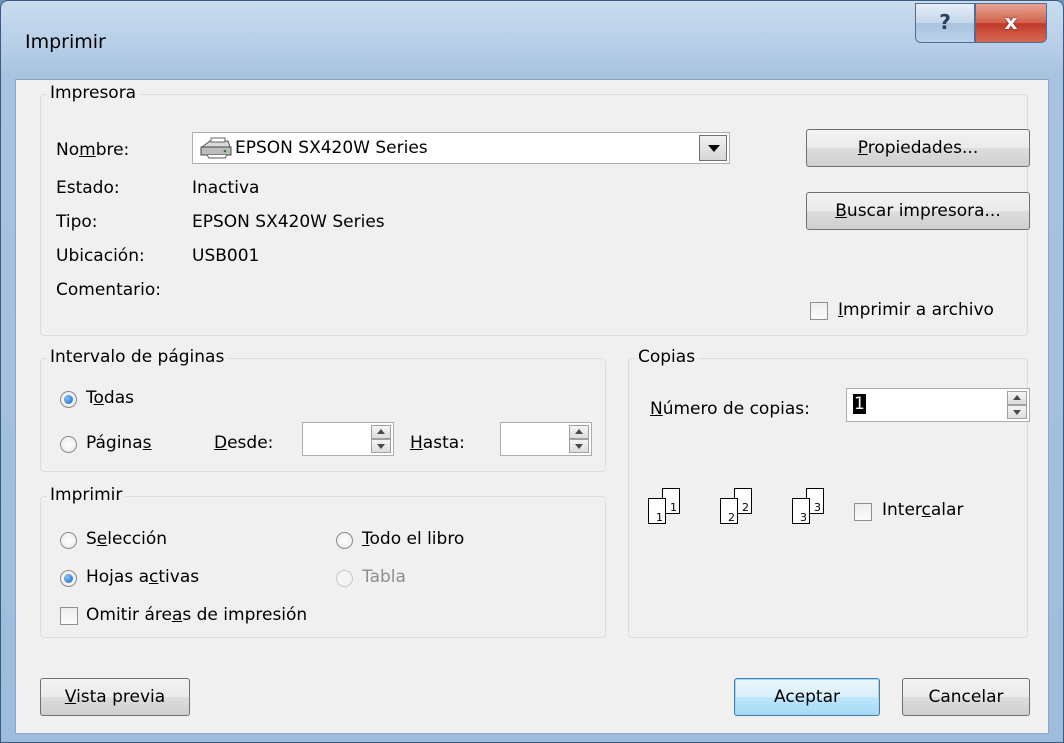 The image size is (1064, 743). I want to click on active-sheets-radio, so click(68, 578).